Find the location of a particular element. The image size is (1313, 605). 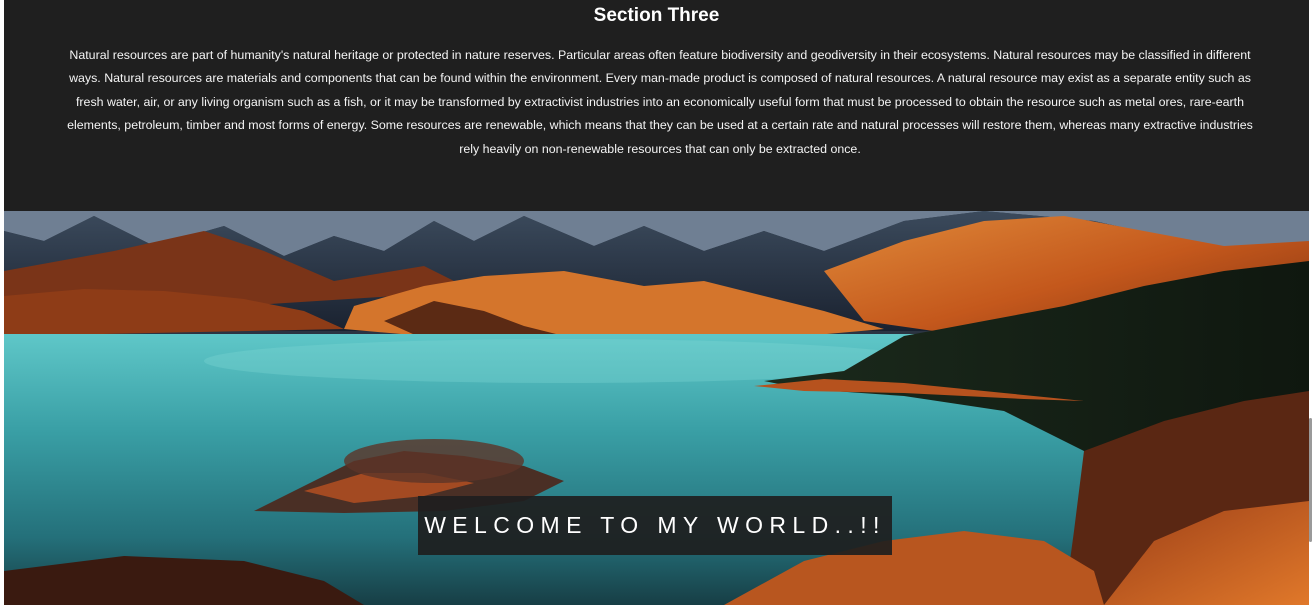

scrollbar-thumb is located at coordinates (1310, 480).